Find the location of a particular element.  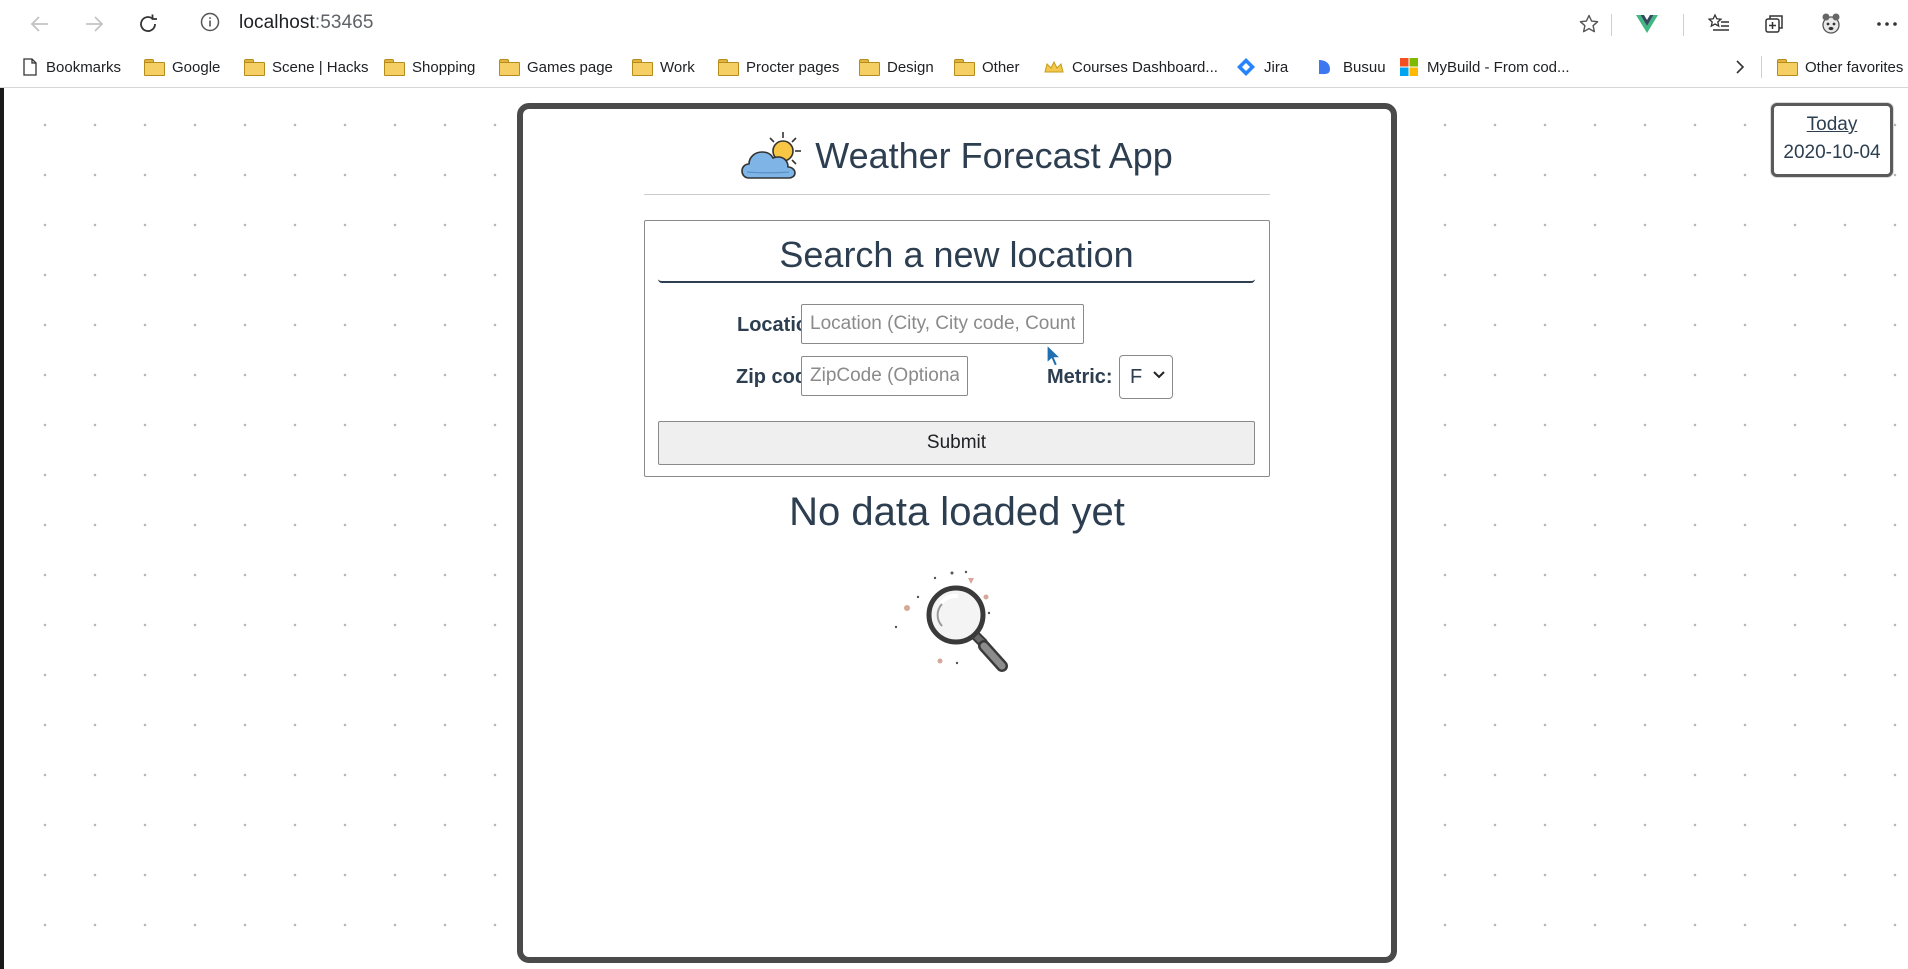

bookmarks-divider is located at coordinates (1761, 67).